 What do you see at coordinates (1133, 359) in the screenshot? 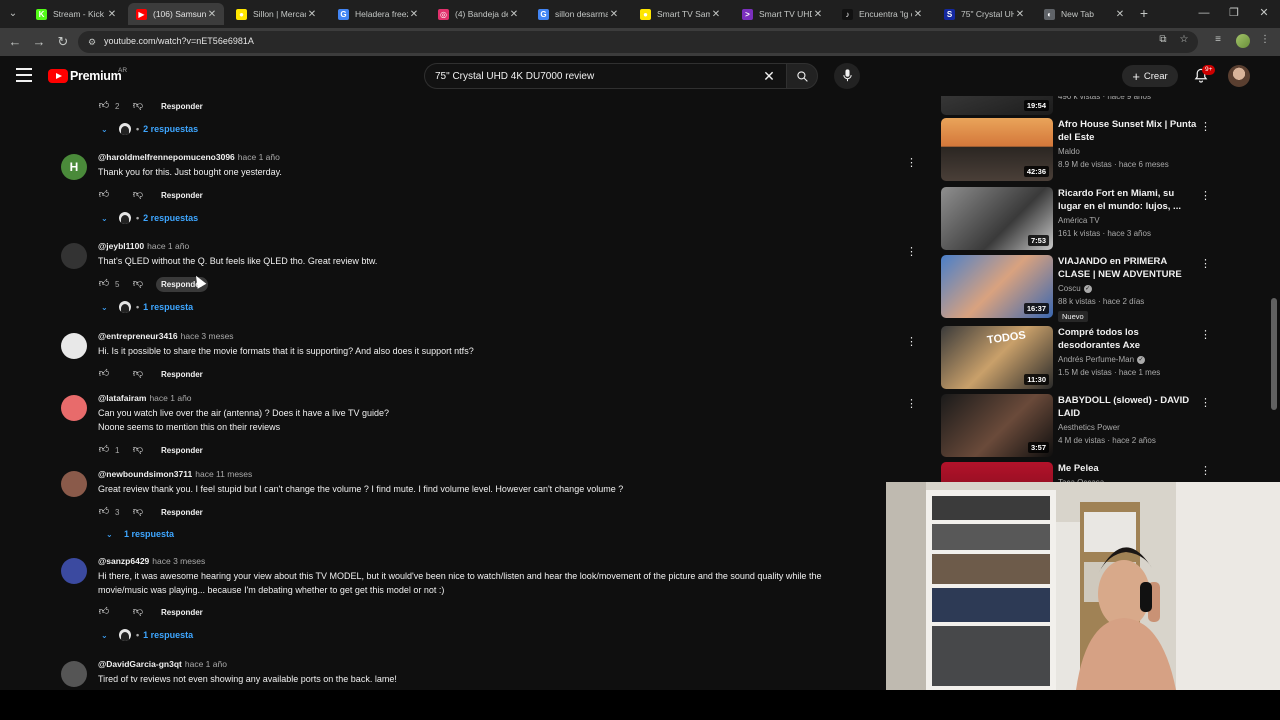
I see `channel-name: Andrés Perfume-Man ✓` at bounding box center [1133, 359].